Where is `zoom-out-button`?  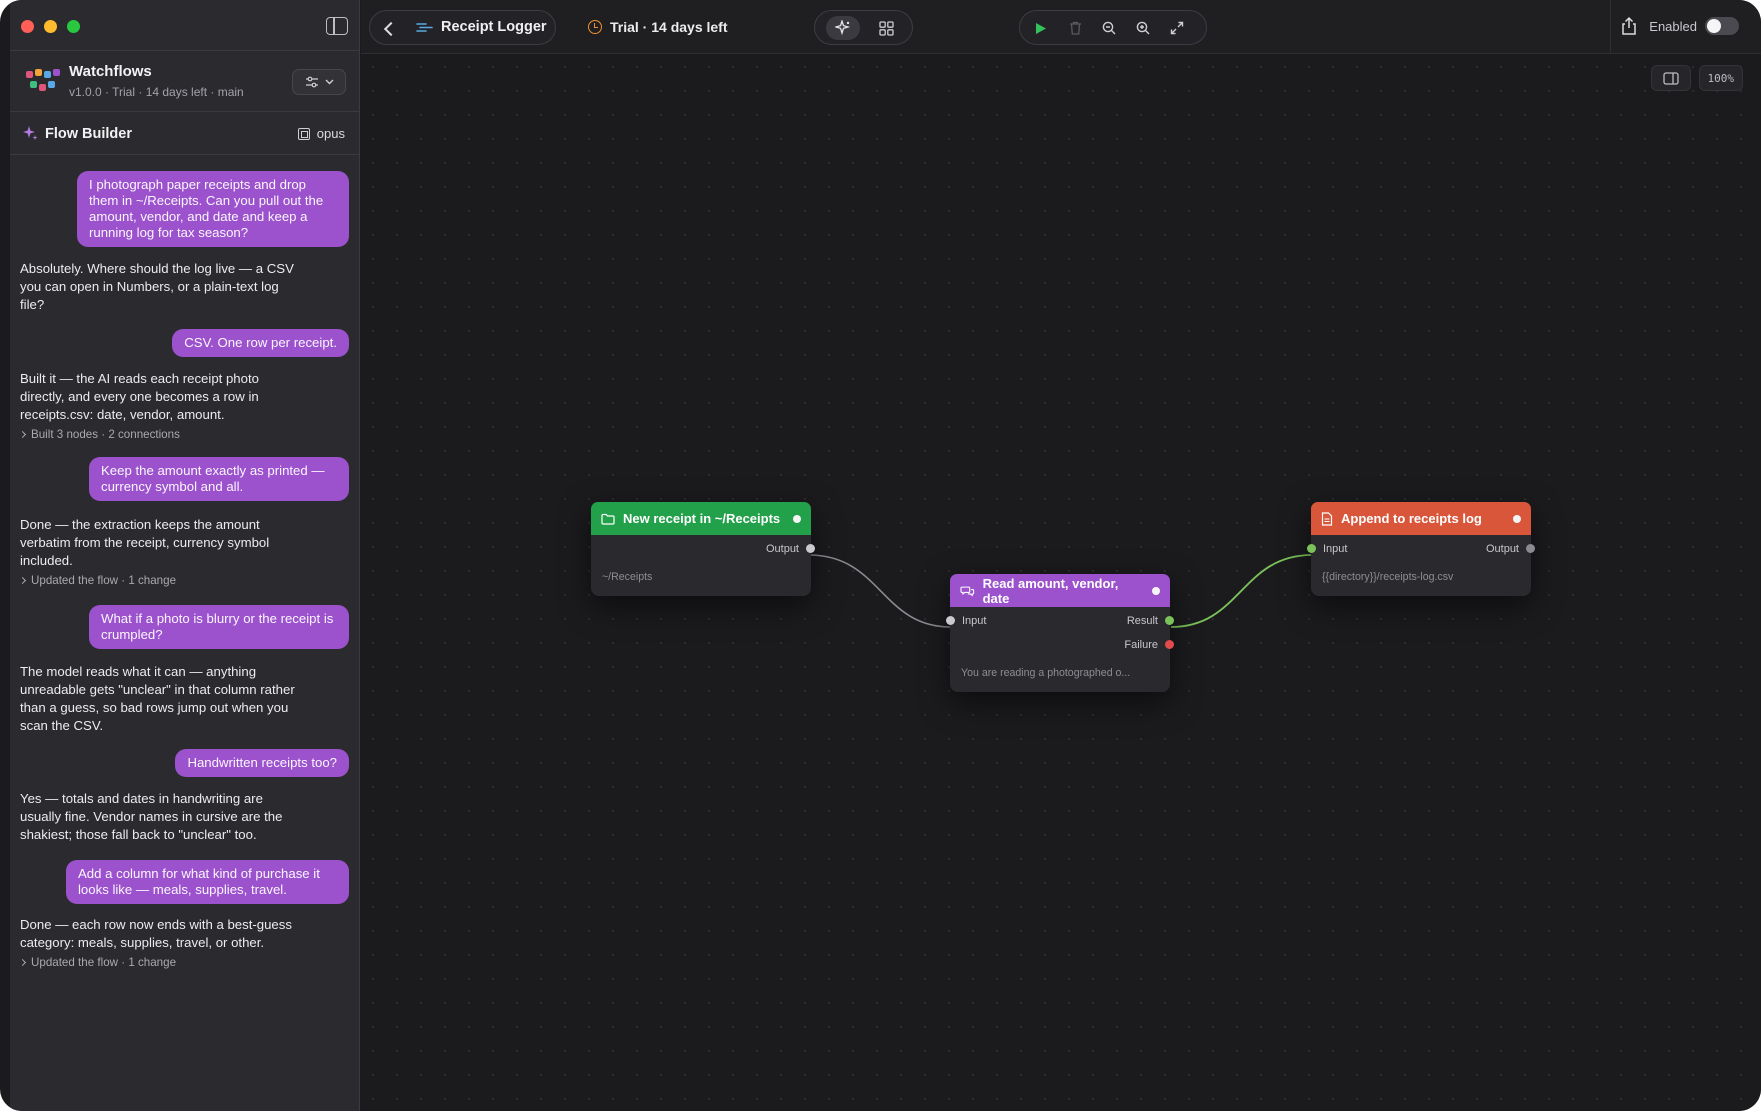 zoom-out-button is located at coordinates (1109, 28).